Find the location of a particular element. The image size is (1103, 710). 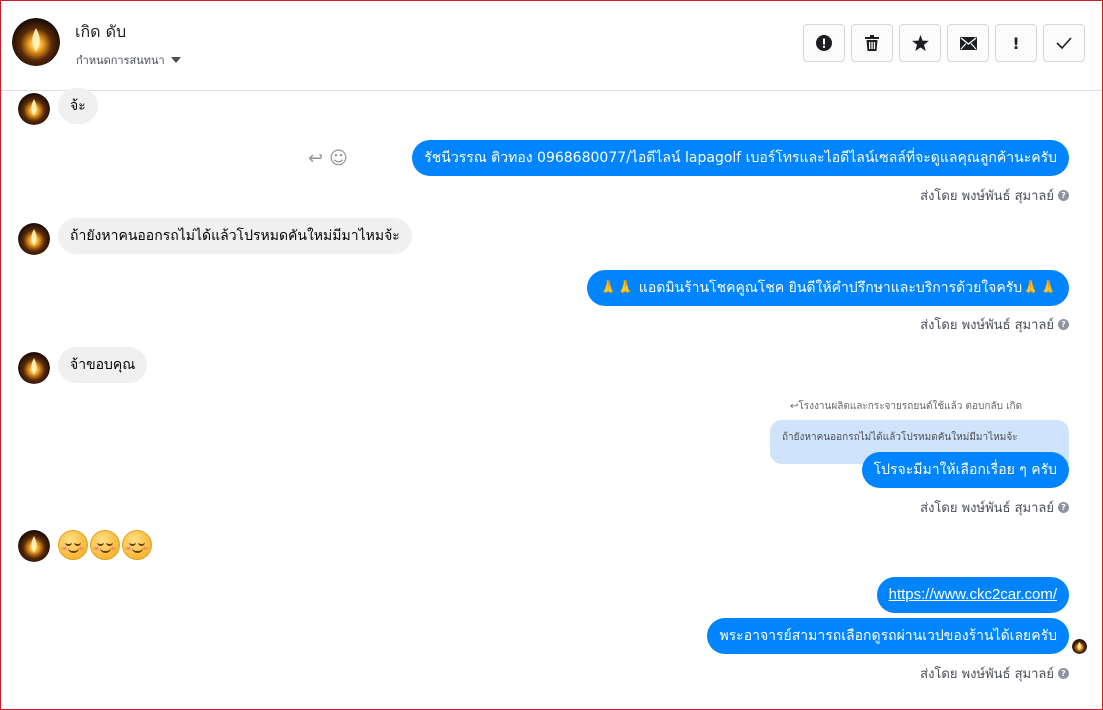

outgoing-message: โปรจะมีมาให้เลือกเรื่อย ๆ ครับ is located at coordinates (965, 470).